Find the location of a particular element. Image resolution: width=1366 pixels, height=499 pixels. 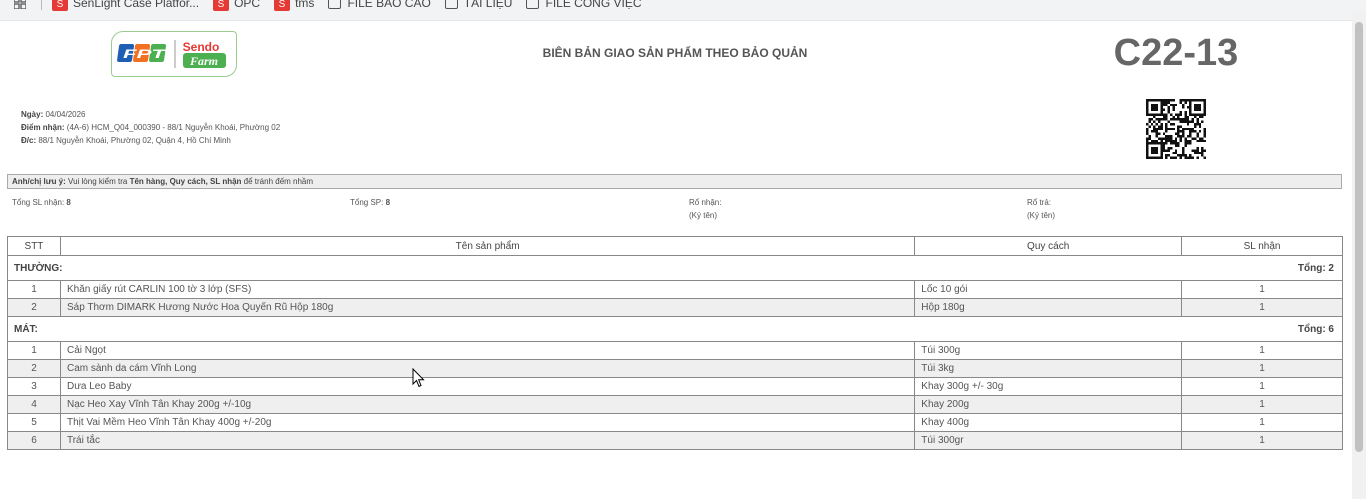

header-spec: Quy cách is located at coordinates (1048, 246).